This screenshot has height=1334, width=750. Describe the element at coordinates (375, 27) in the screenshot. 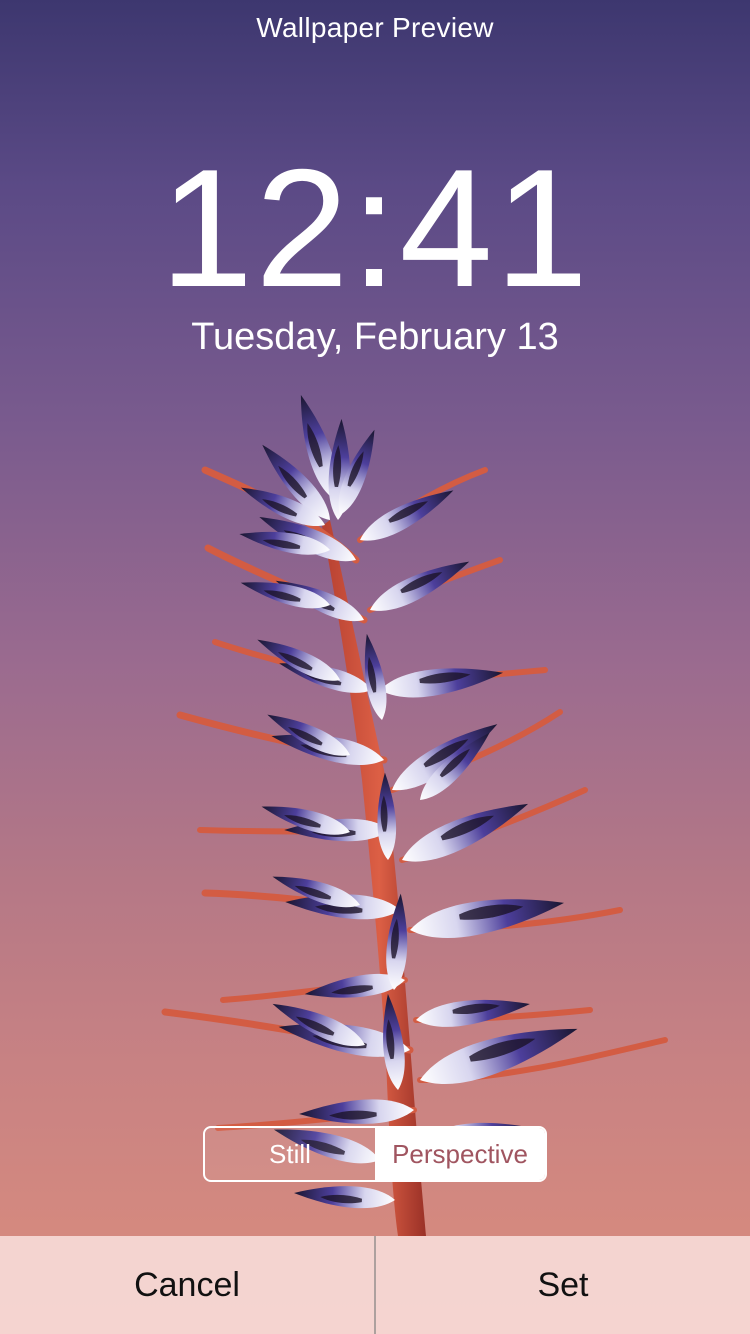

I see `screen-title: Wallpaper Preview` at that location.